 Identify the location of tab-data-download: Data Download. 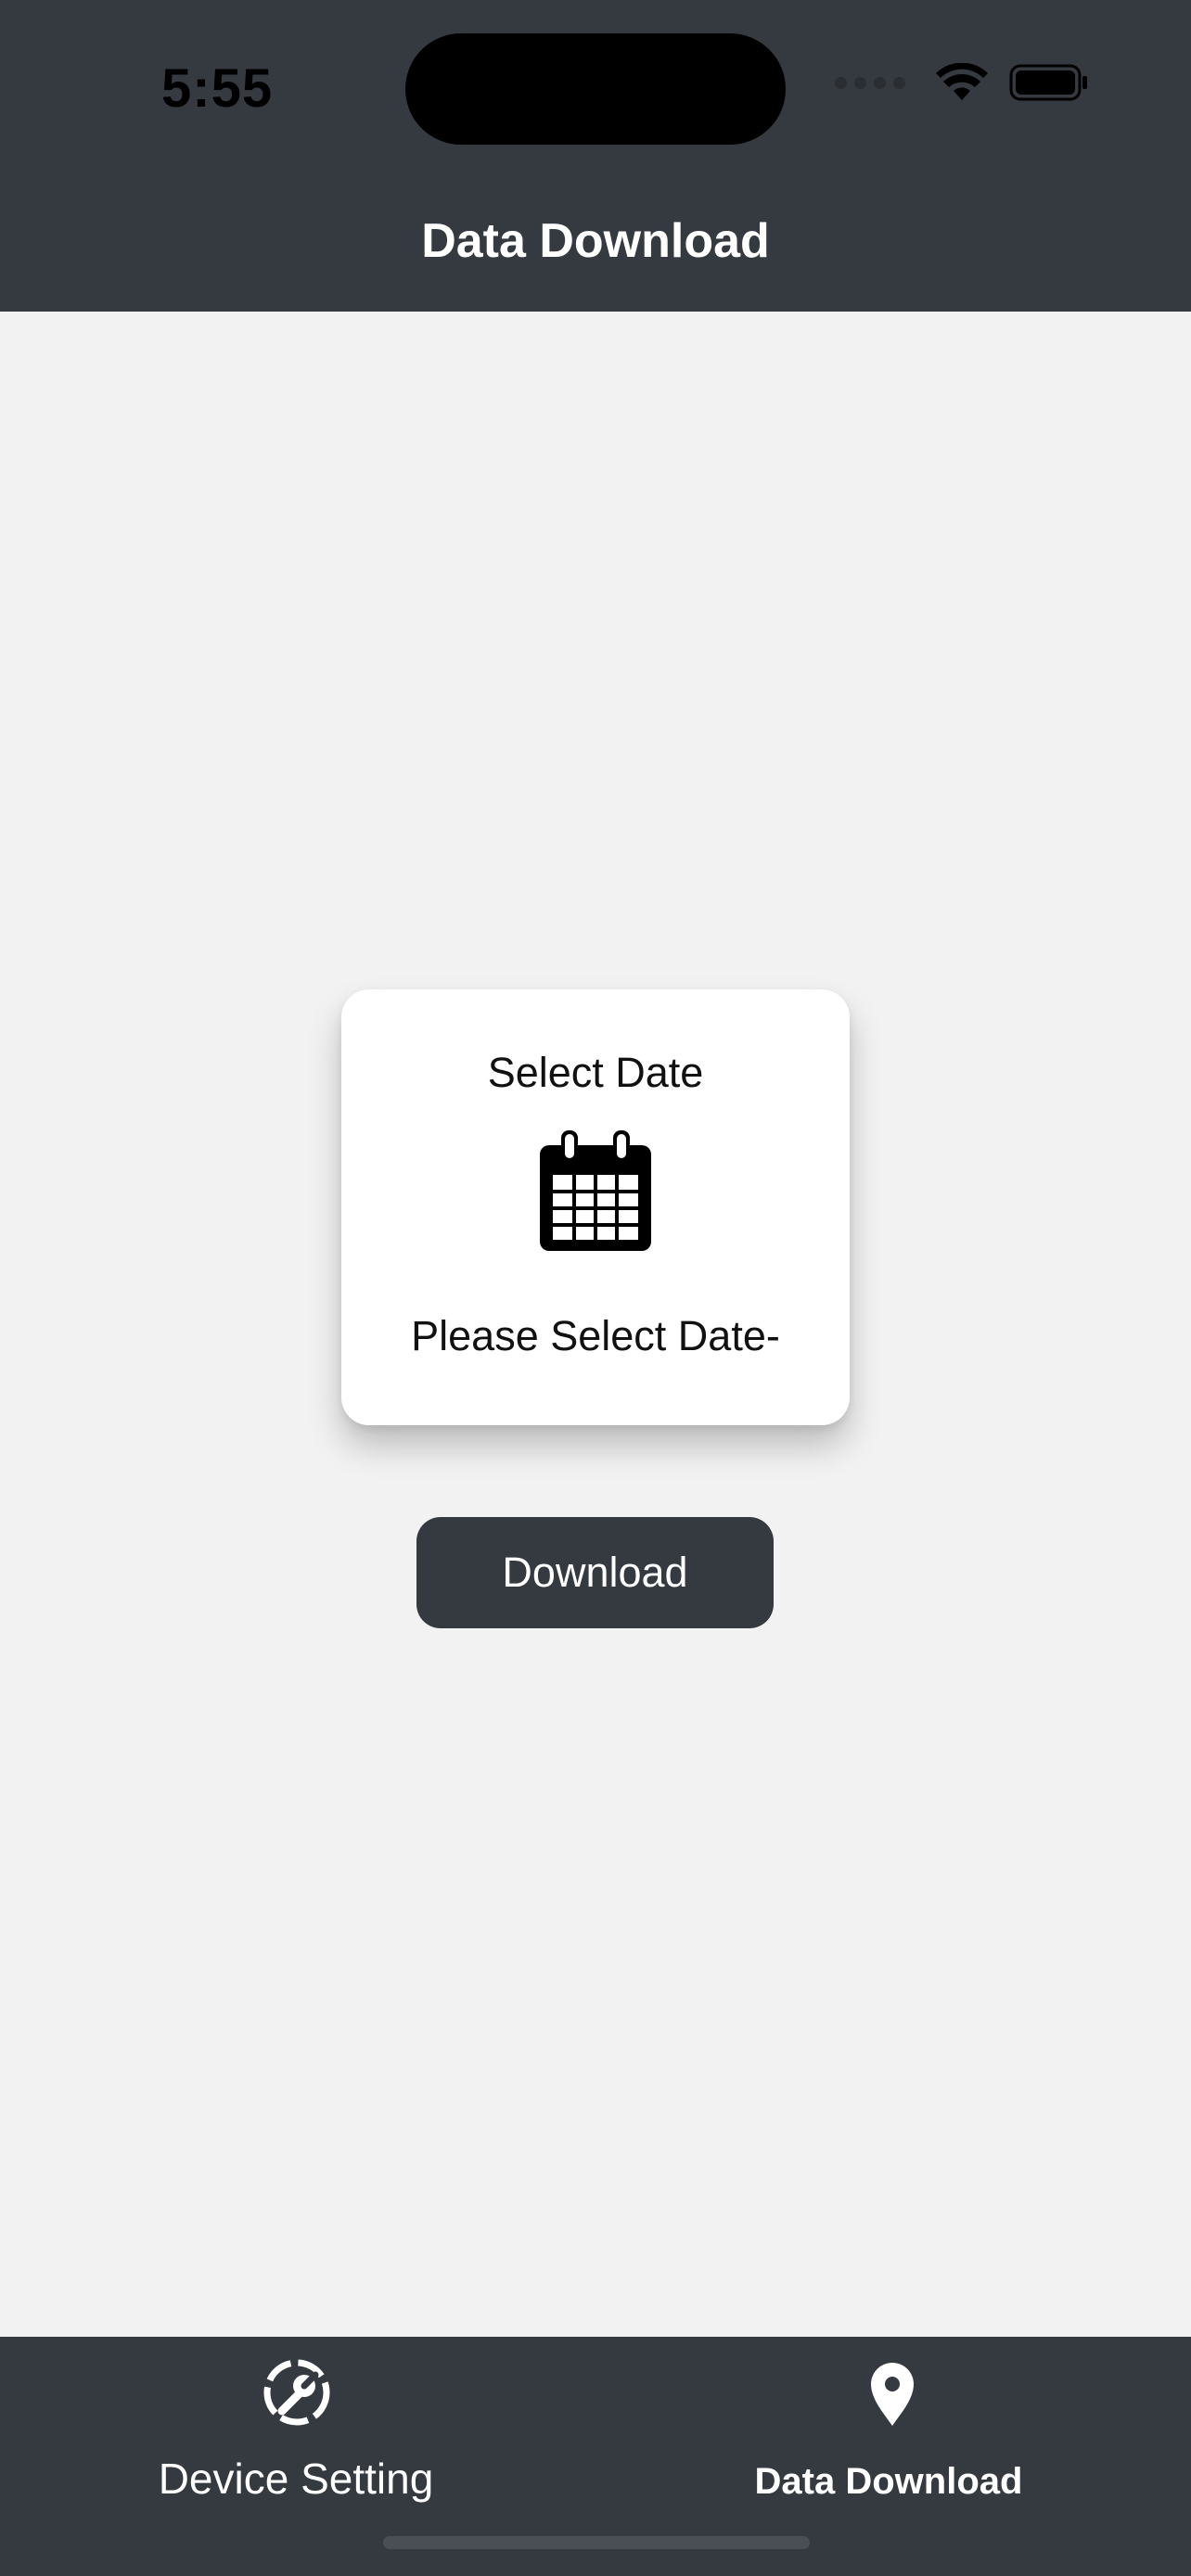
(894, 2430).